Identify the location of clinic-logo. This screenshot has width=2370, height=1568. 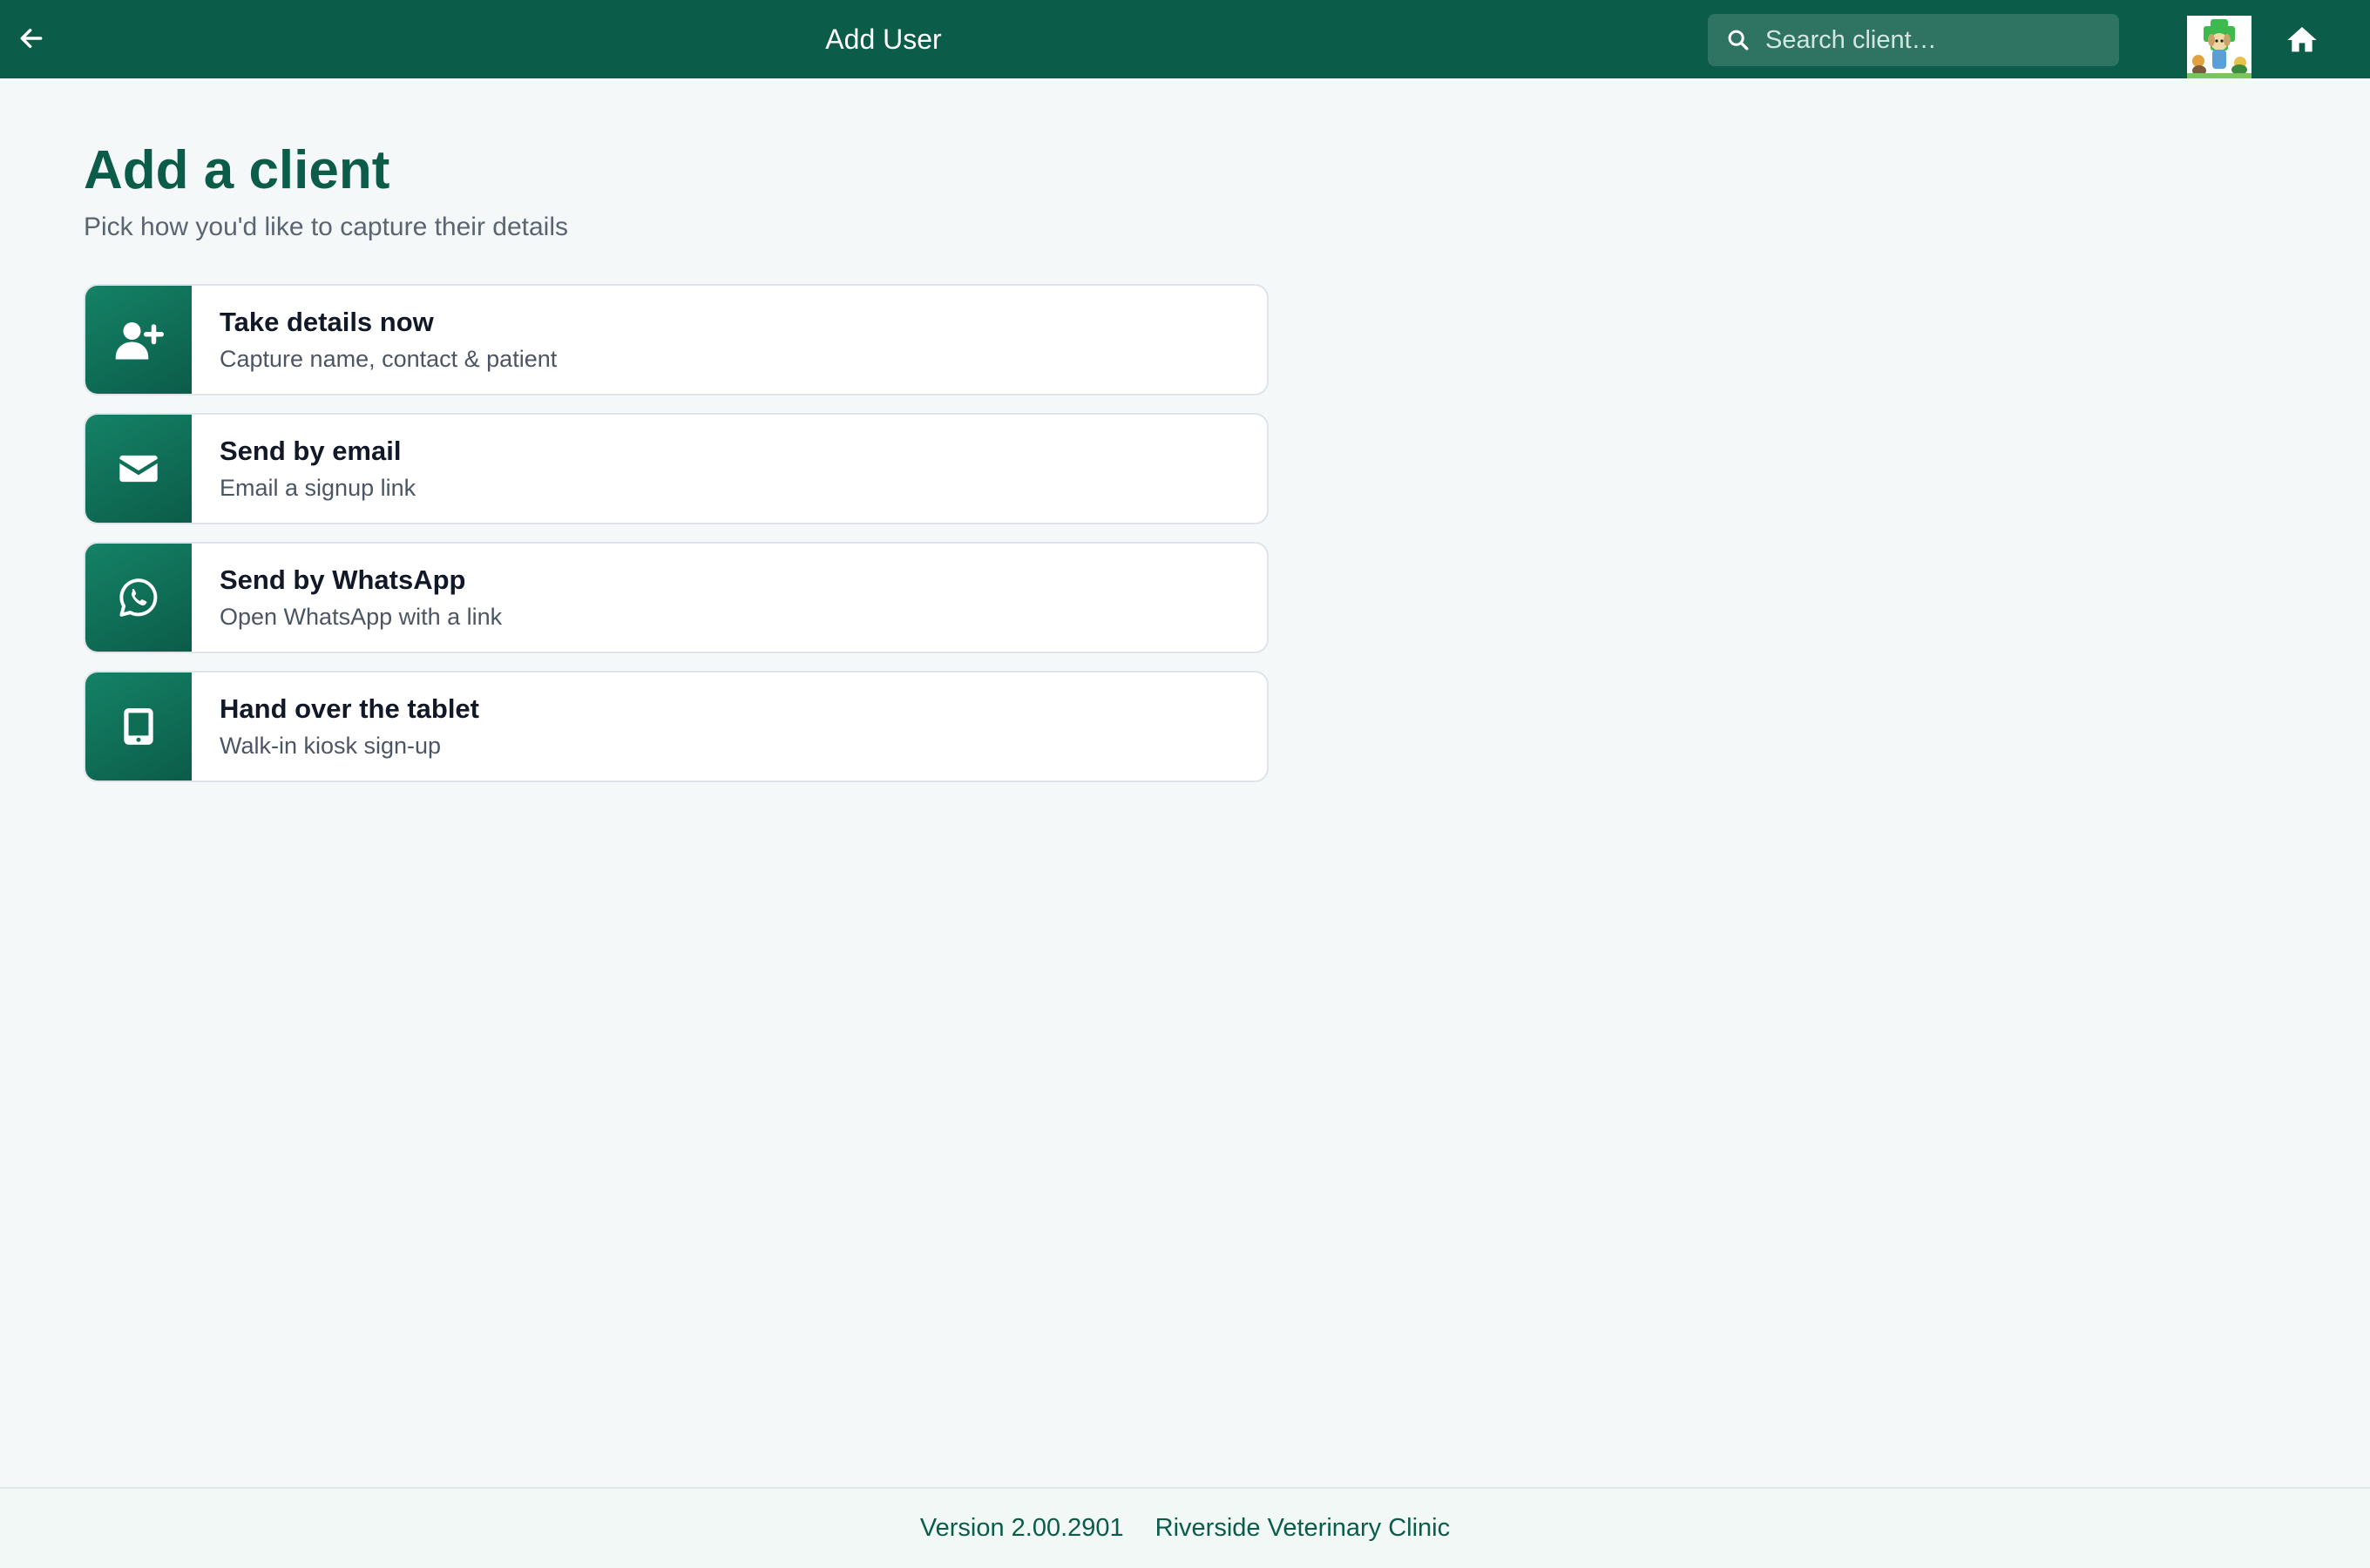
(2219, 47).